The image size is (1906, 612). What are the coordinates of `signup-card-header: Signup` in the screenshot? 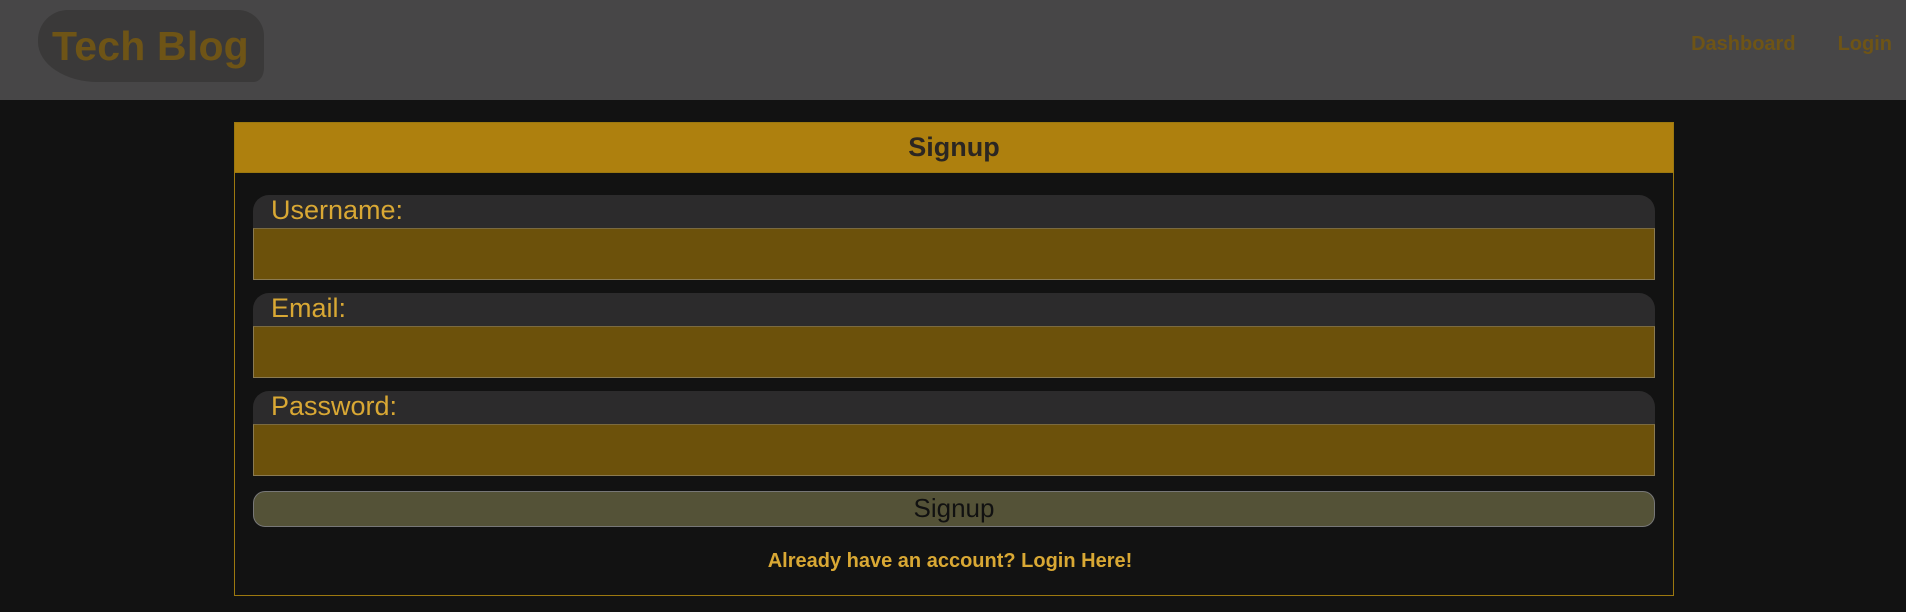 It's located at (954, 148).